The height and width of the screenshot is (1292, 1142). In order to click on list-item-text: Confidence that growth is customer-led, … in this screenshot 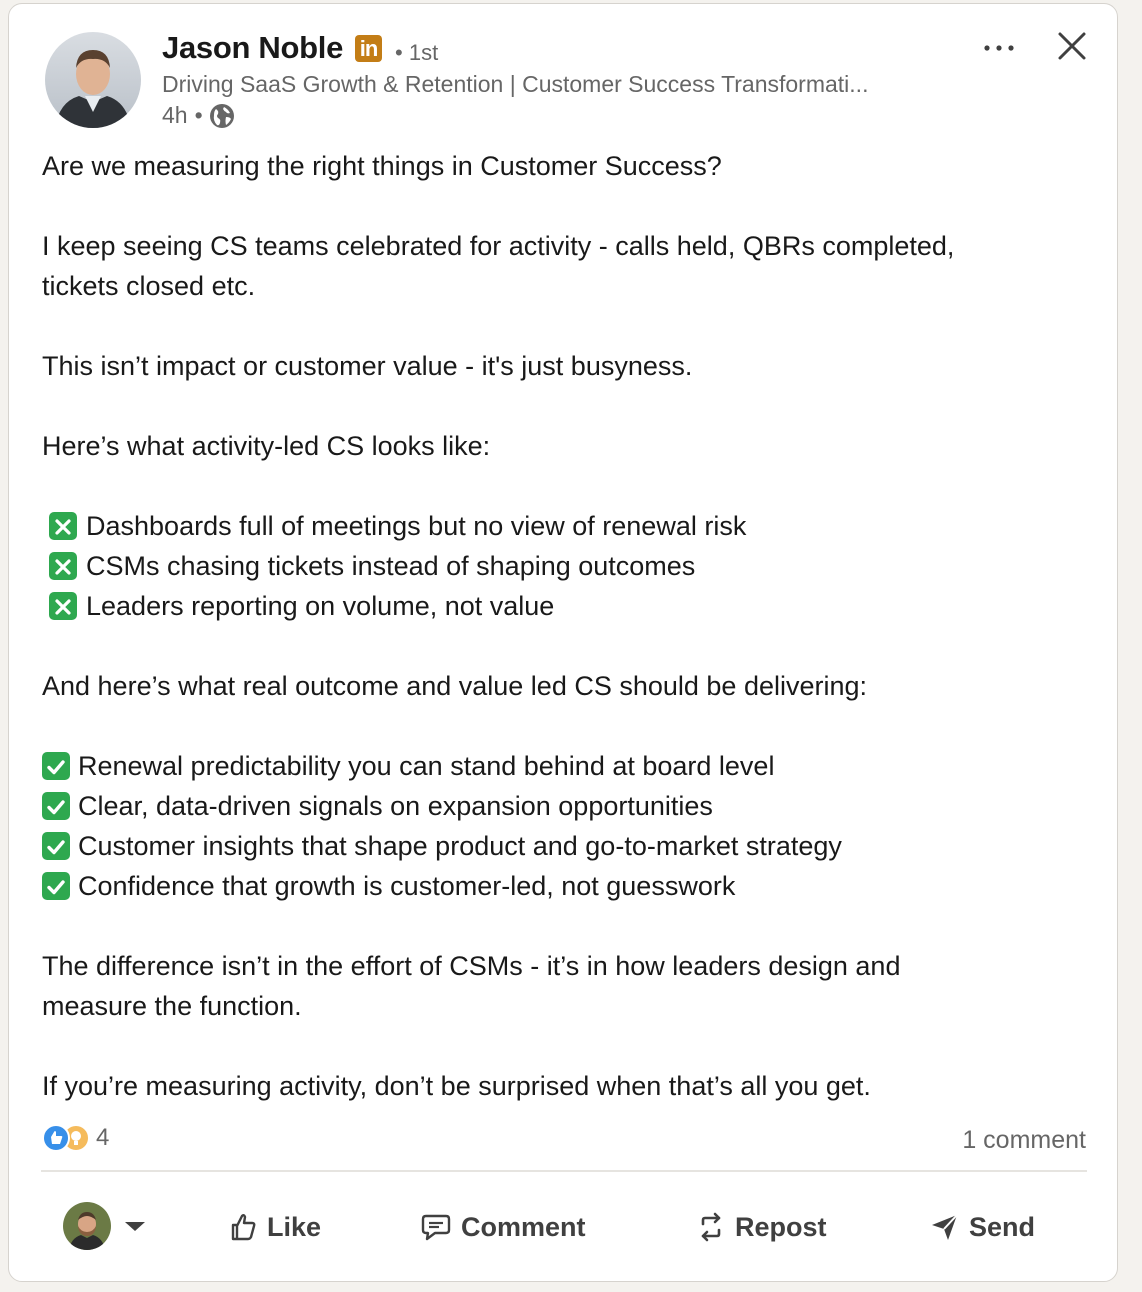, I will do `click(407, 886)`.